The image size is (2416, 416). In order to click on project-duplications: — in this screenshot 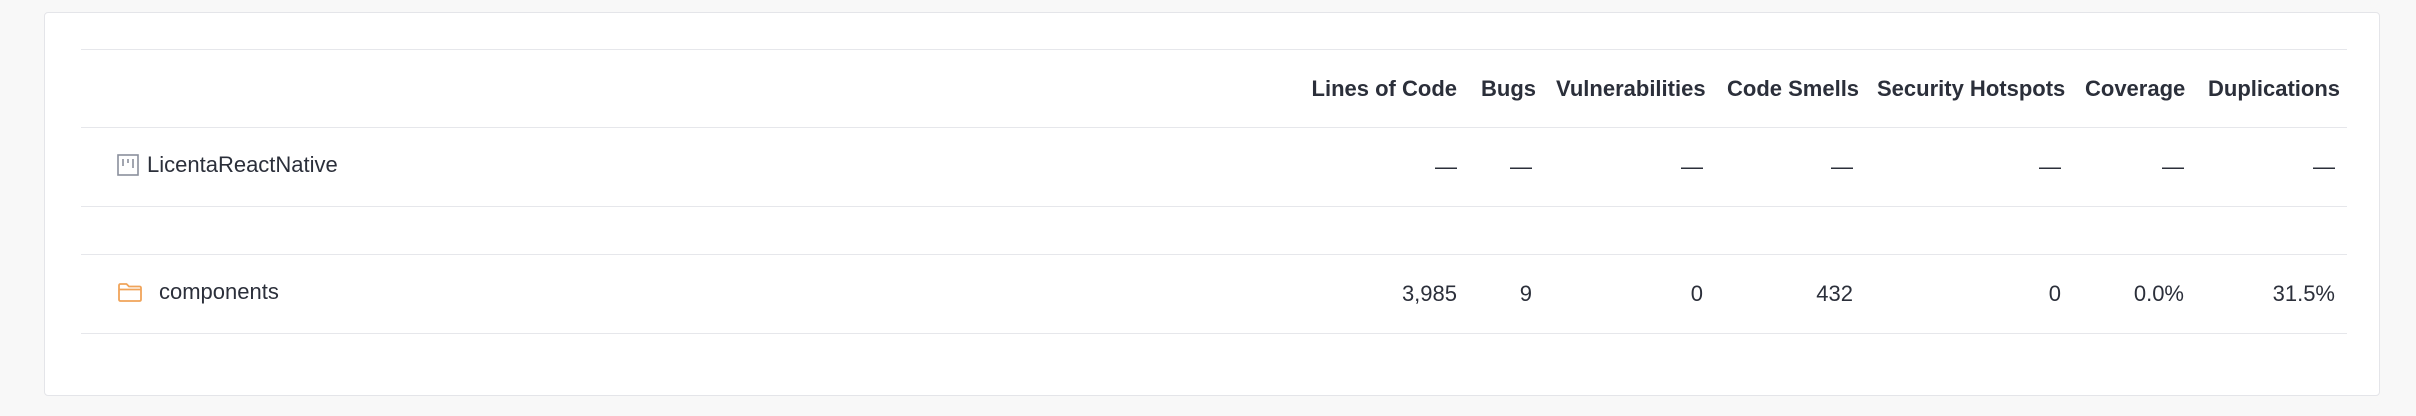, I will do `click(2324, 166)`.